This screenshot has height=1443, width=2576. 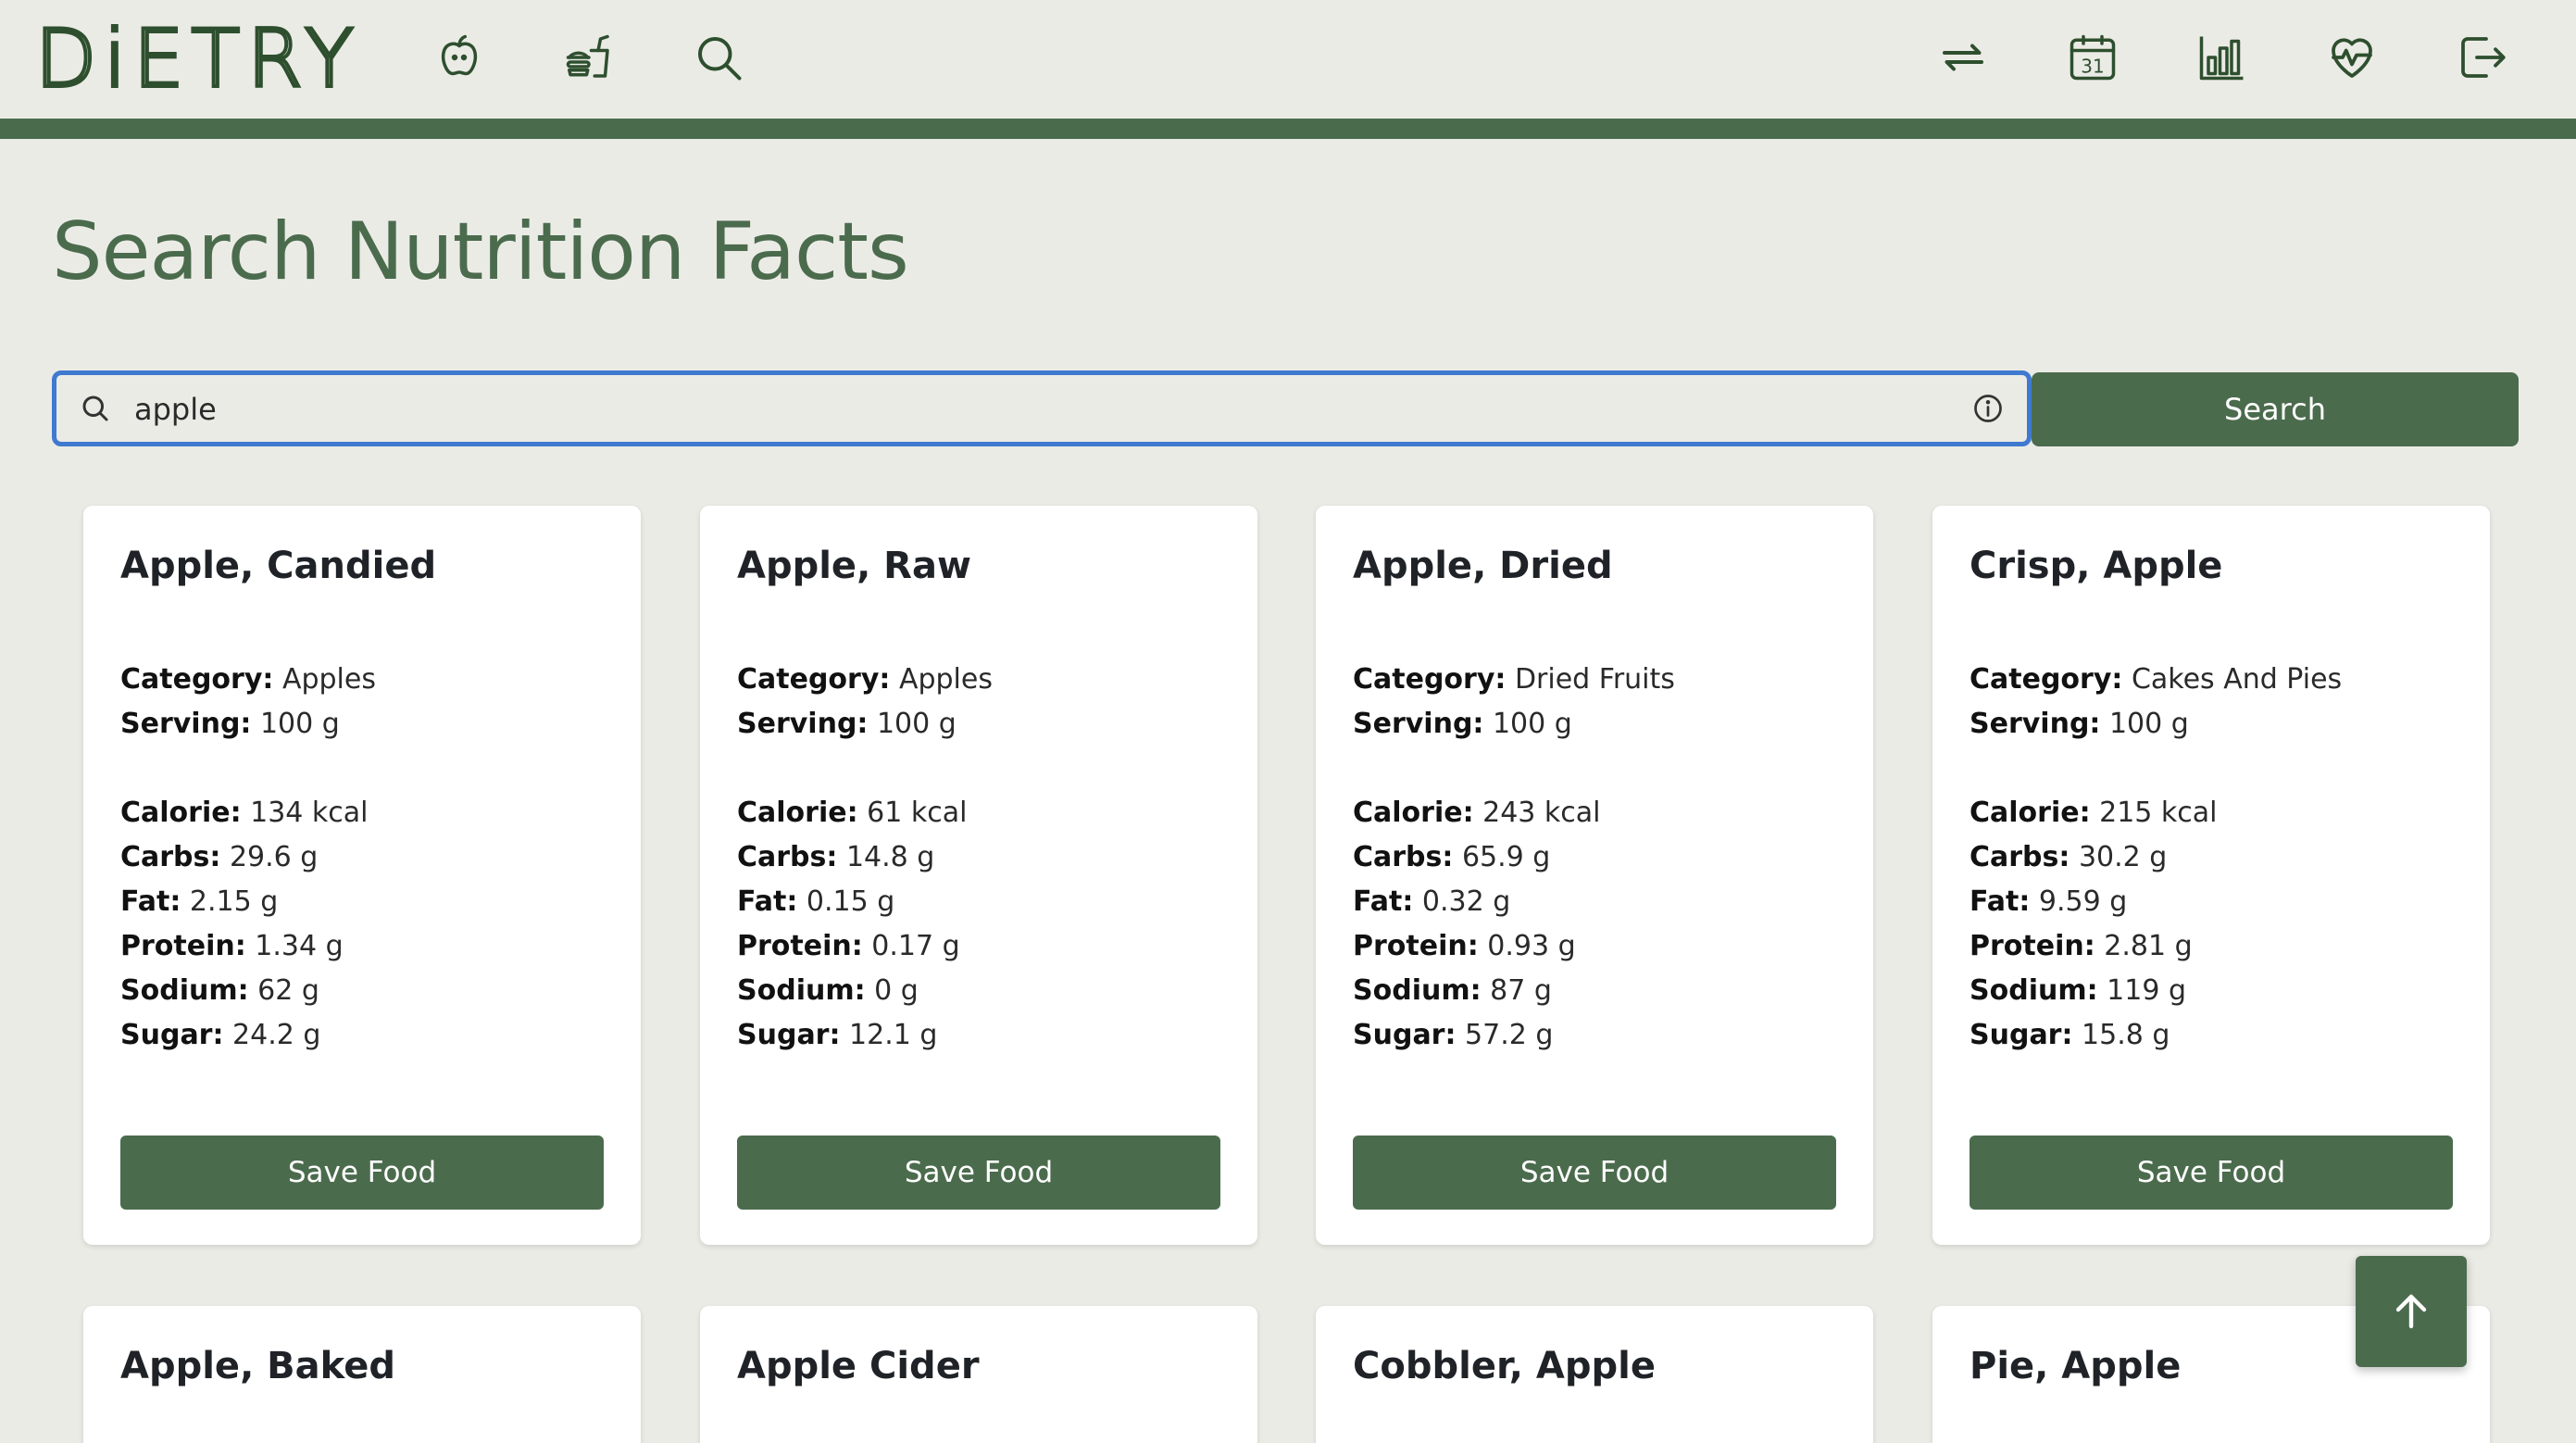 What do you see at coordinates (1477, 813) in the screenshot?
I see `food-calorie: Calorie: 243 kcal` at bounding box center [1477, 813].